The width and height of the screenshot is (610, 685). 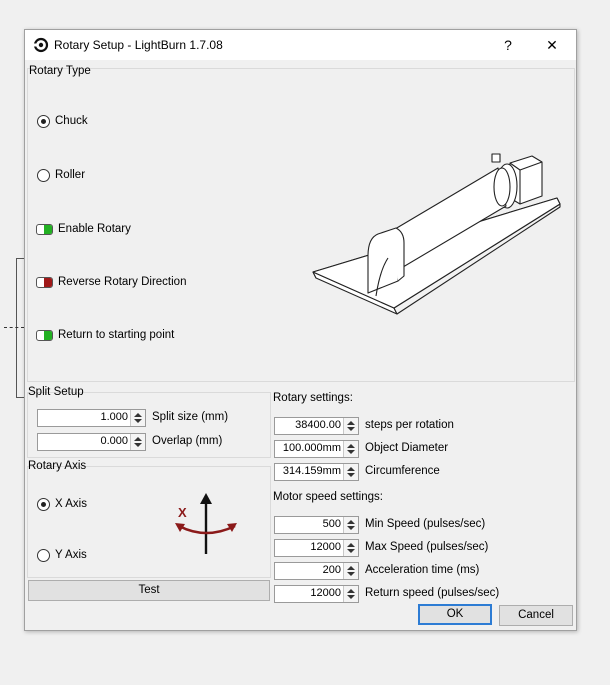 What do you see at coordinates (14, 327) in the screenshot?
I see `background-dash` at bounding box center [14, 327].